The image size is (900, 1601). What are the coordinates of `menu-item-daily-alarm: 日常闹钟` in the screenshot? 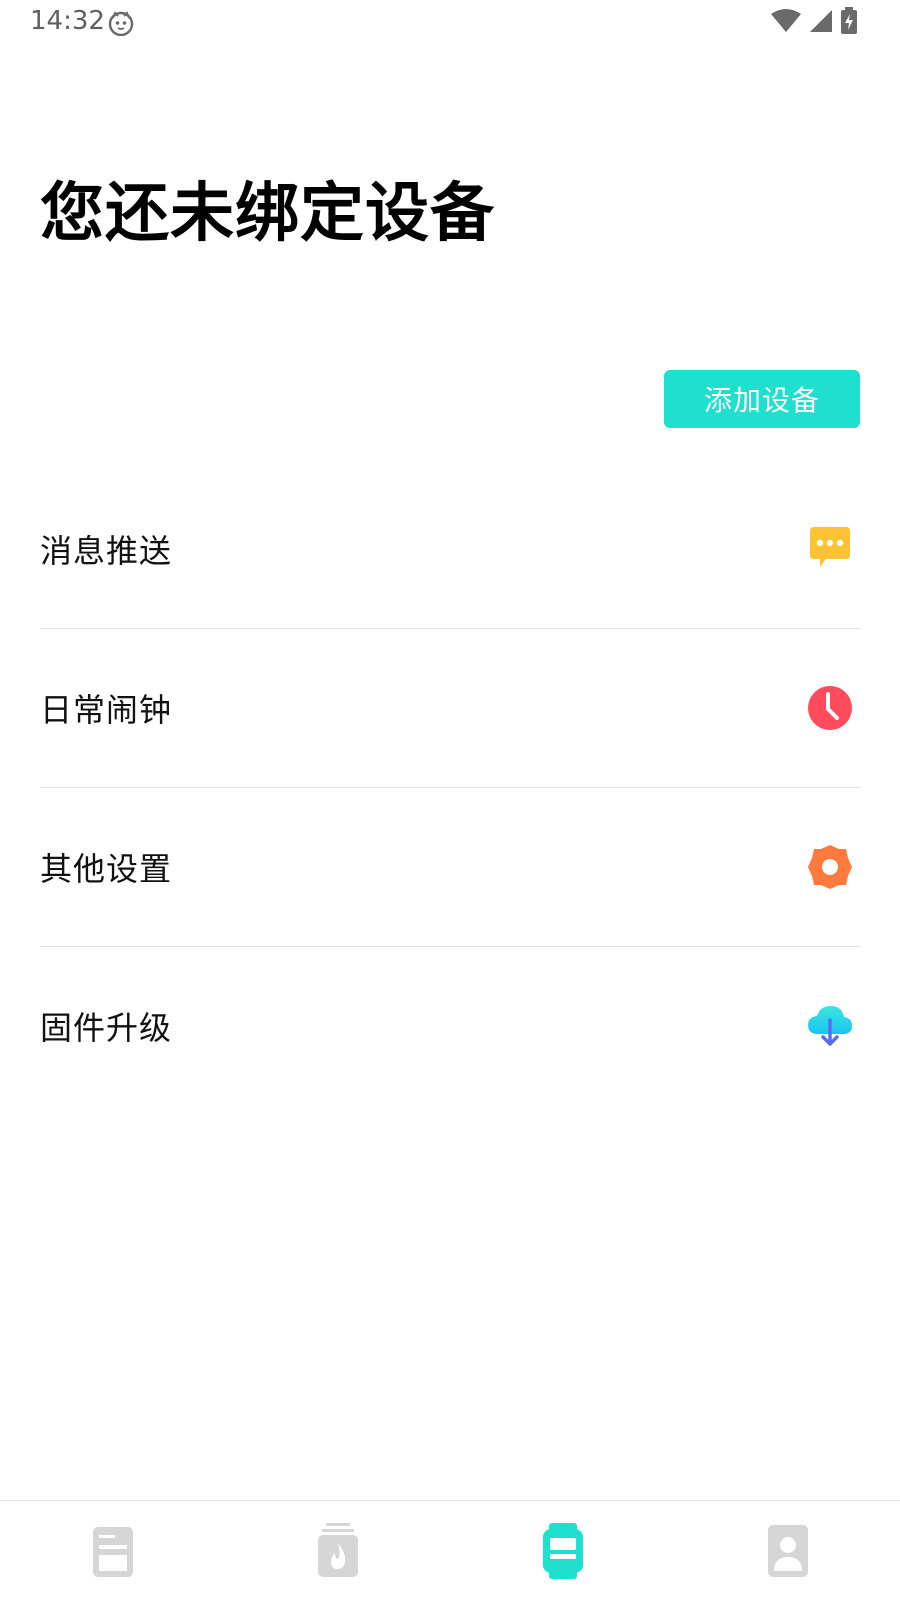 It's located at (450, 708).